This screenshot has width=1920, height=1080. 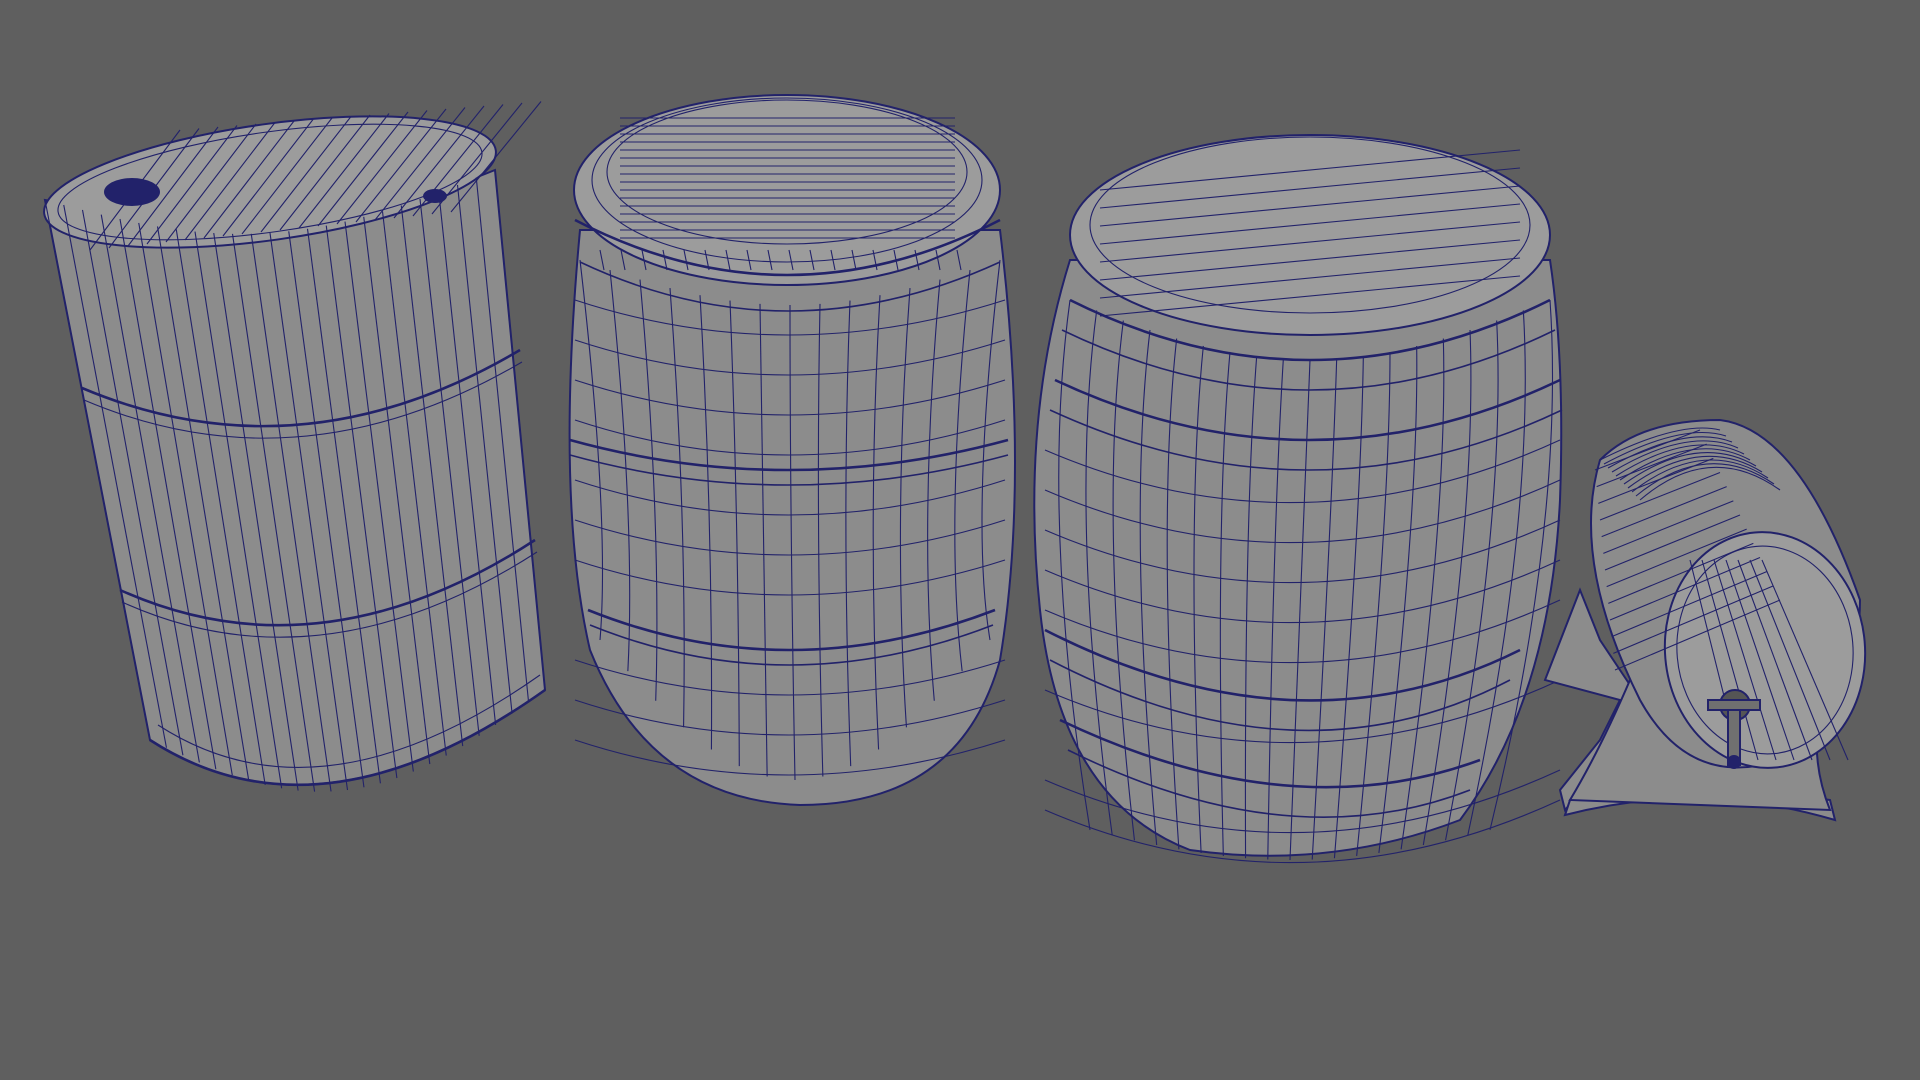 What do you see at coordinates (1709, 620) in the screenshot?
I see `small-keg-mesh` at bounding box center [1709, 620].